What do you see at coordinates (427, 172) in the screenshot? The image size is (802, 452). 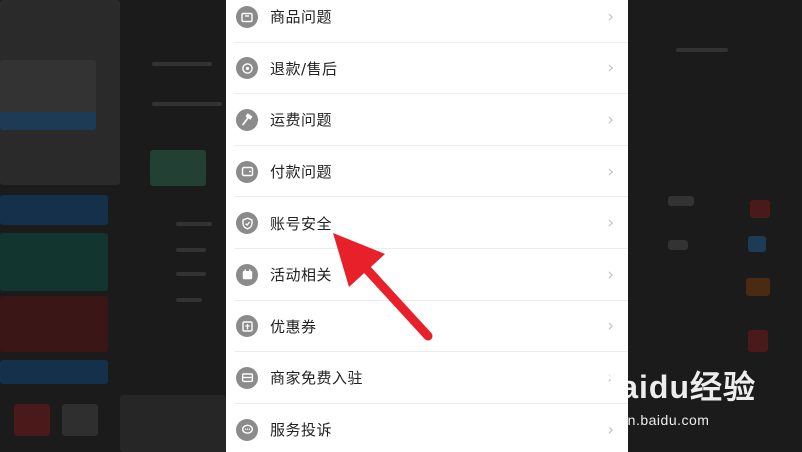 I see `menu-item-payment: 付款问题 ›` at bounding box center [427, 172].